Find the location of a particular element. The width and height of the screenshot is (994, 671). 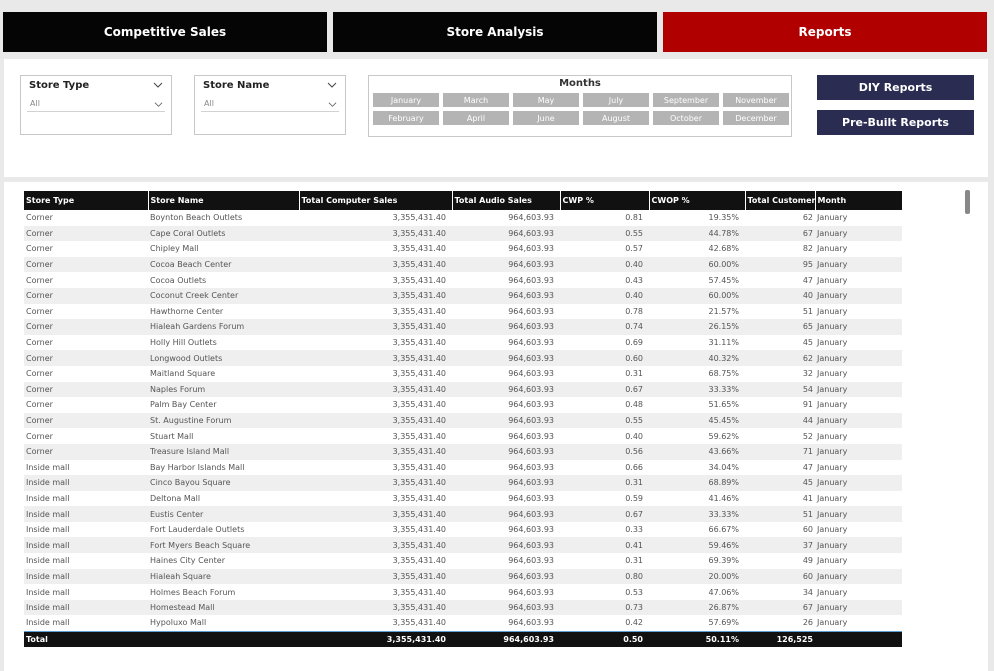

table-cell: Treasure Island Mall is located at coordinates (223, 451).